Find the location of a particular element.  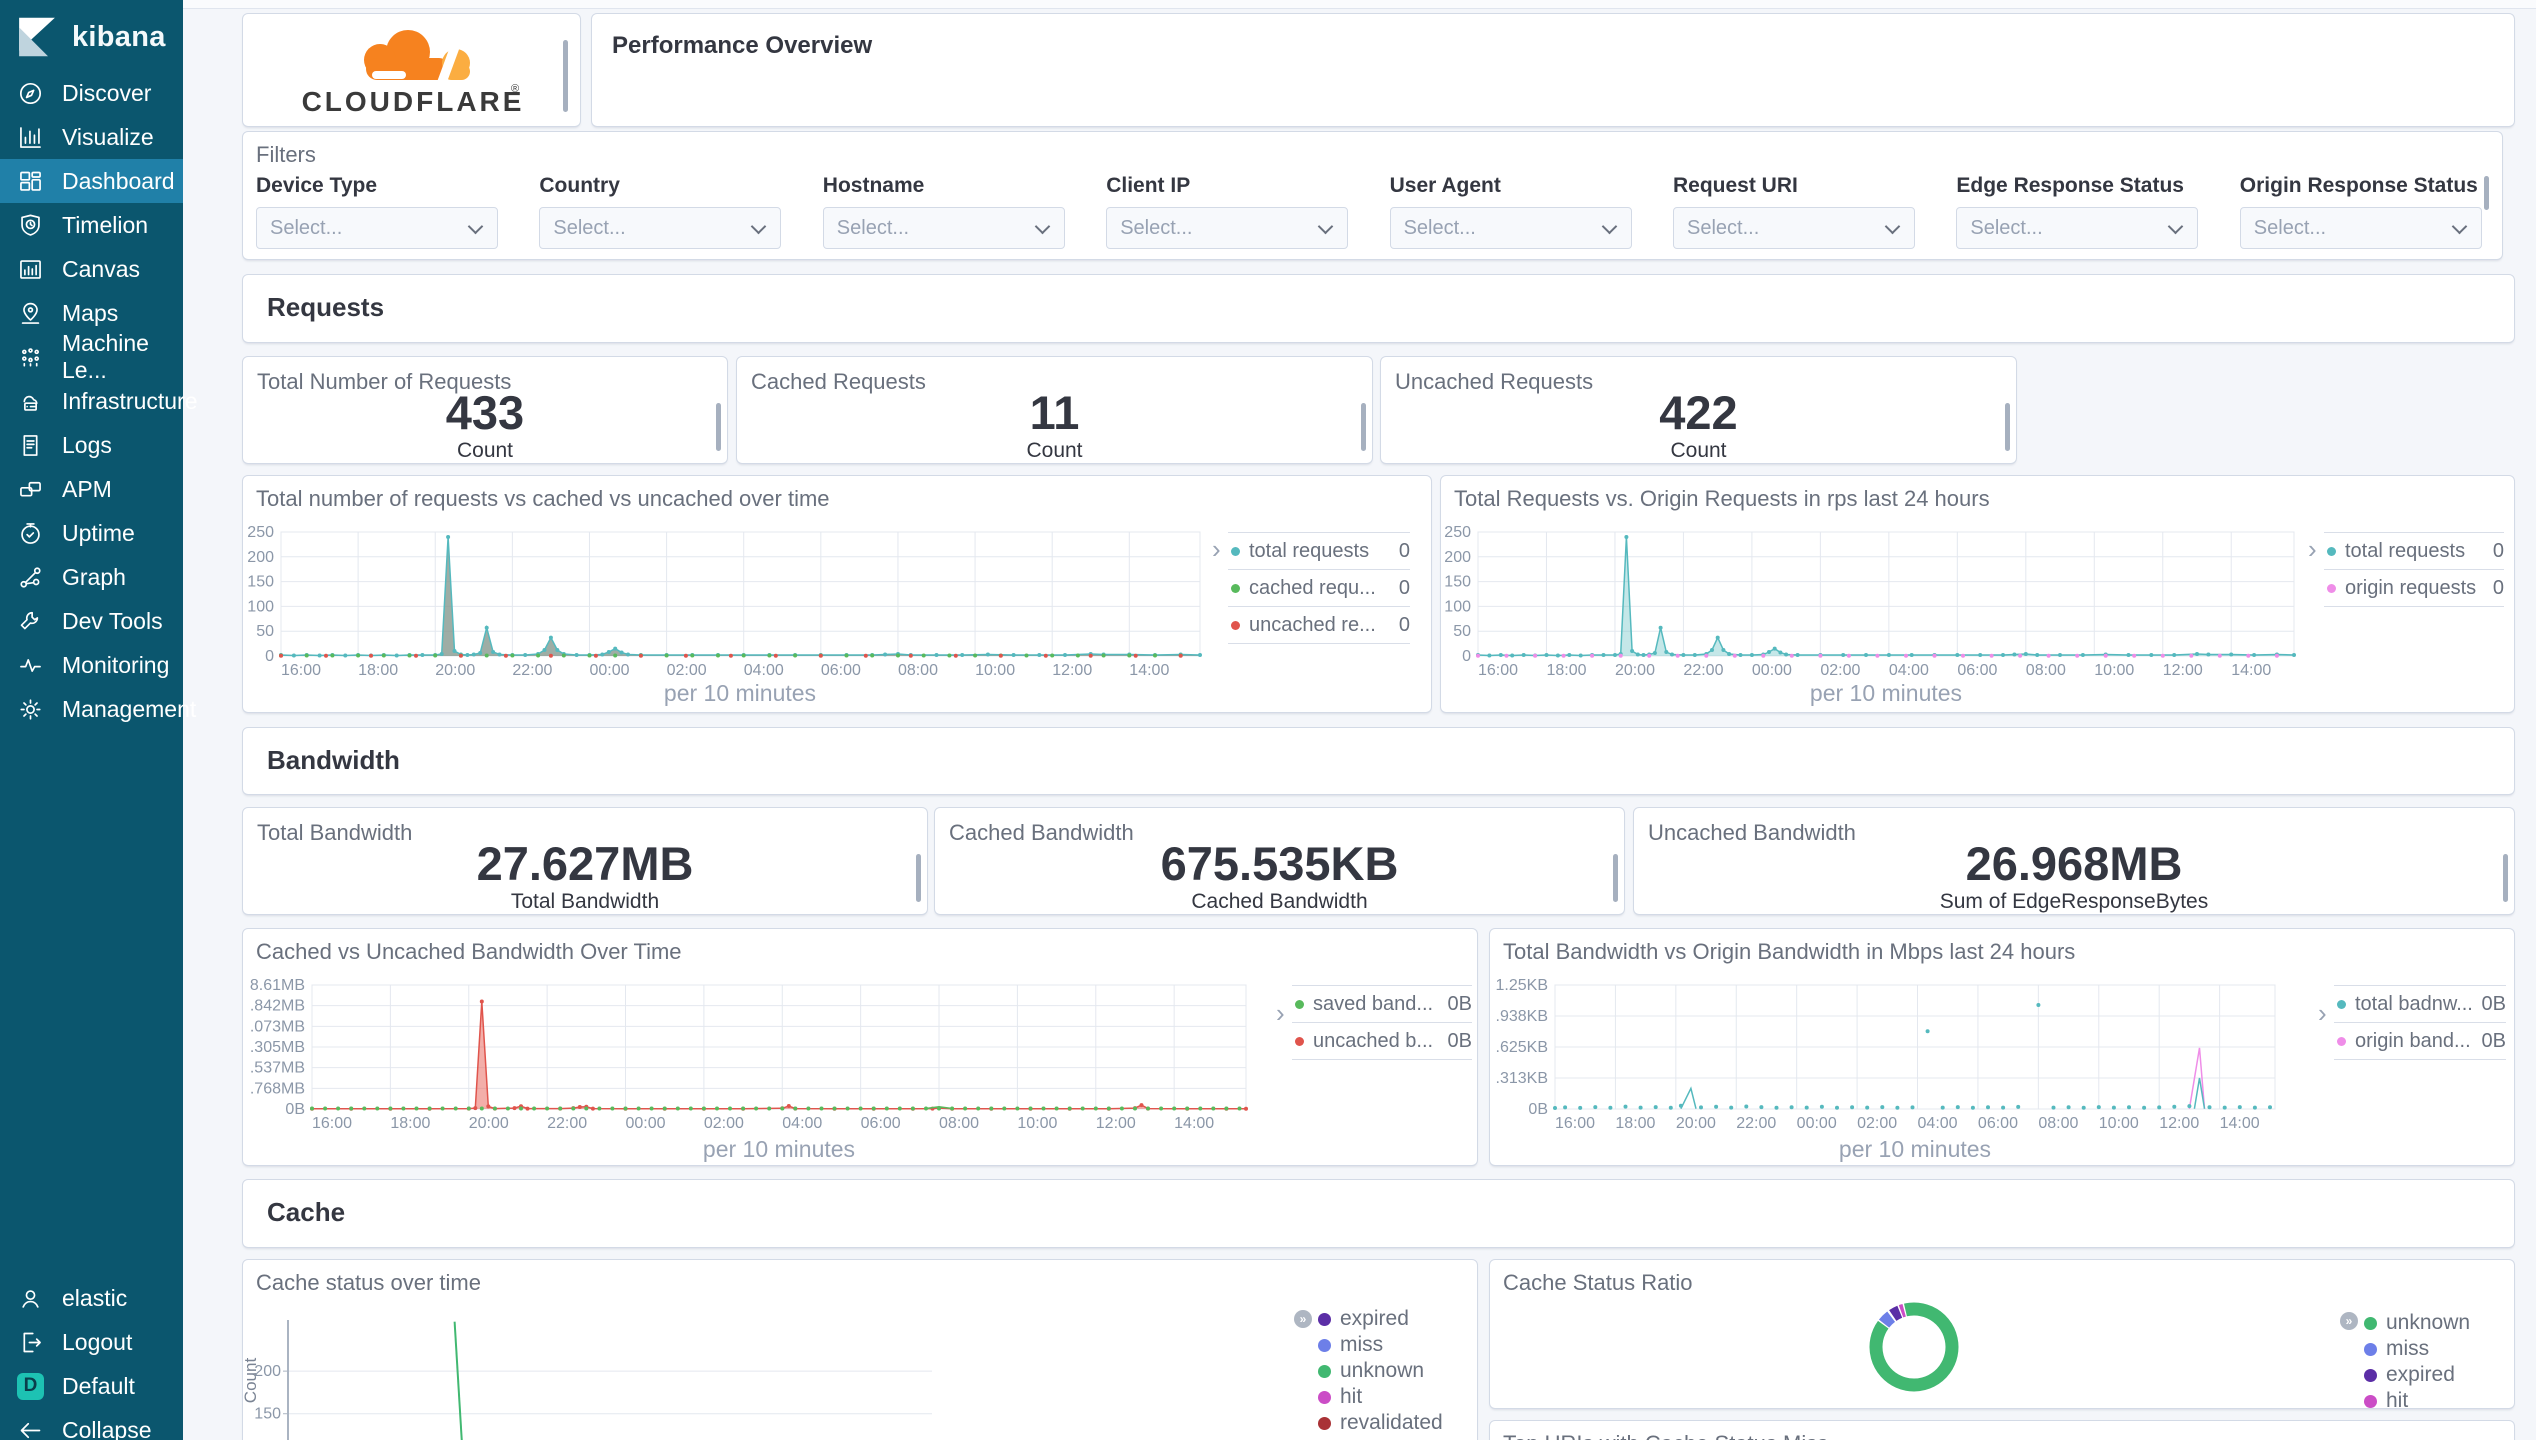

sidebar-footer-collapse: Collapse is located at coordinates (91, 1424).